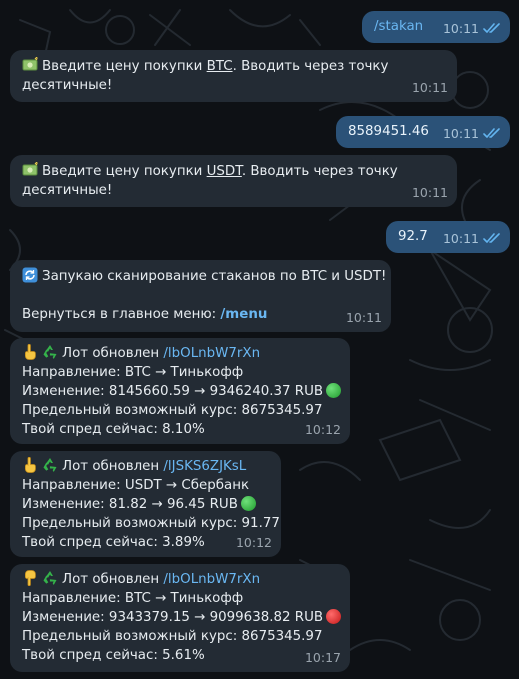  What do you see at coordinates (136, 485) in the screenshot?
I see `direction-line: Направление: USDT → Сбербанк` at bounding box center [136, 485].